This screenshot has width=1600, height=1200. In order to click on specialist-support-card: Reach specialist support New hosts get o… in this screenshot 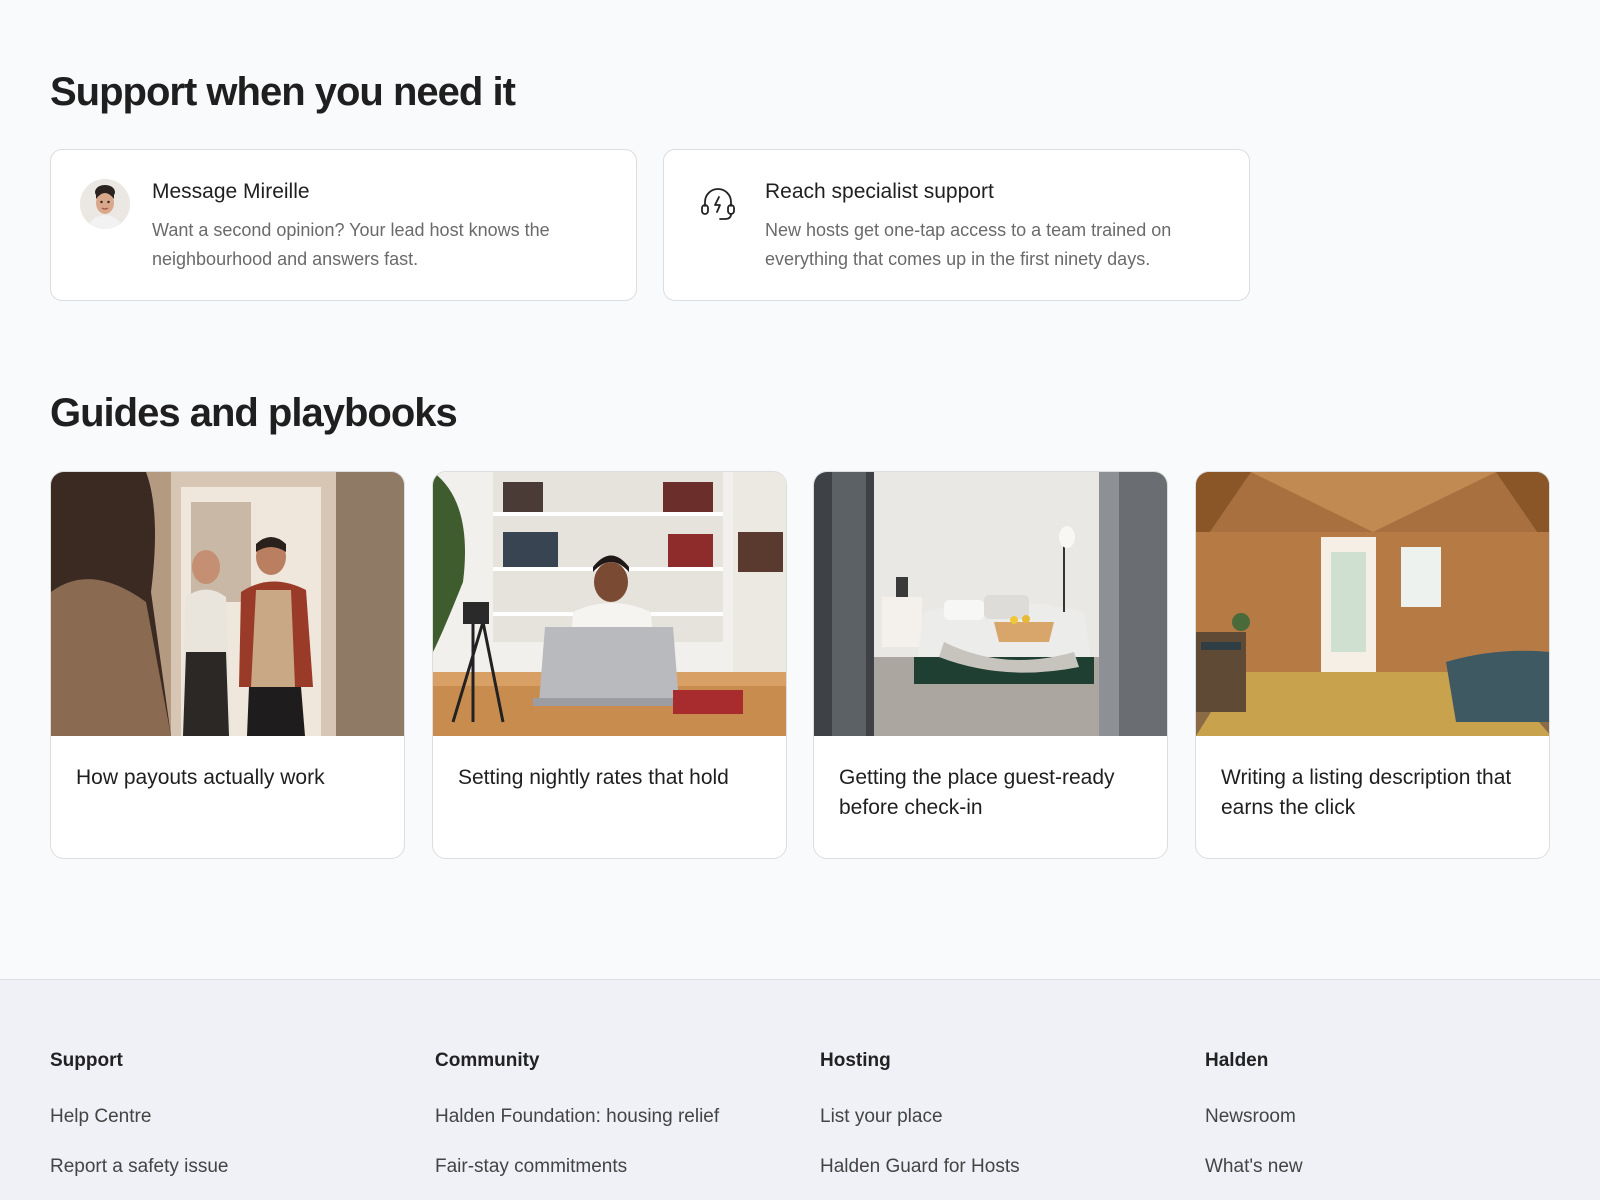, I will do `click(956, 225)`.